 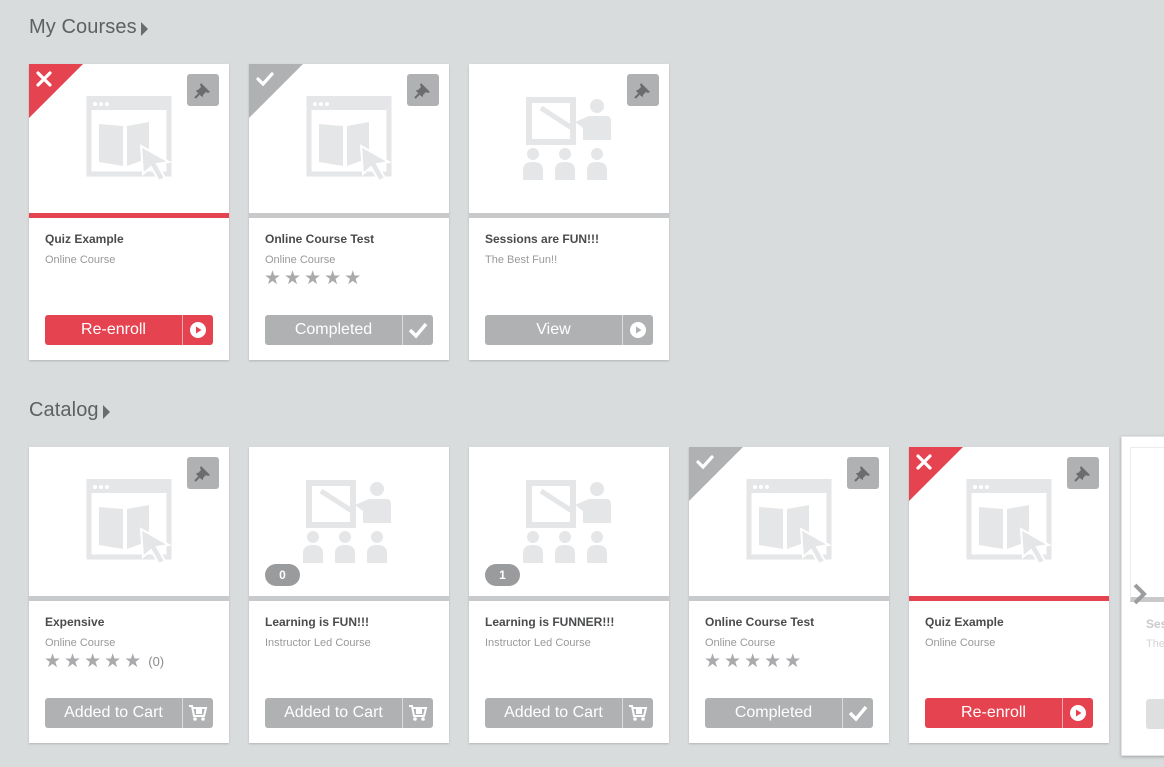 I want to click on course-thumbnail: 0, so click(x=349, y=524).